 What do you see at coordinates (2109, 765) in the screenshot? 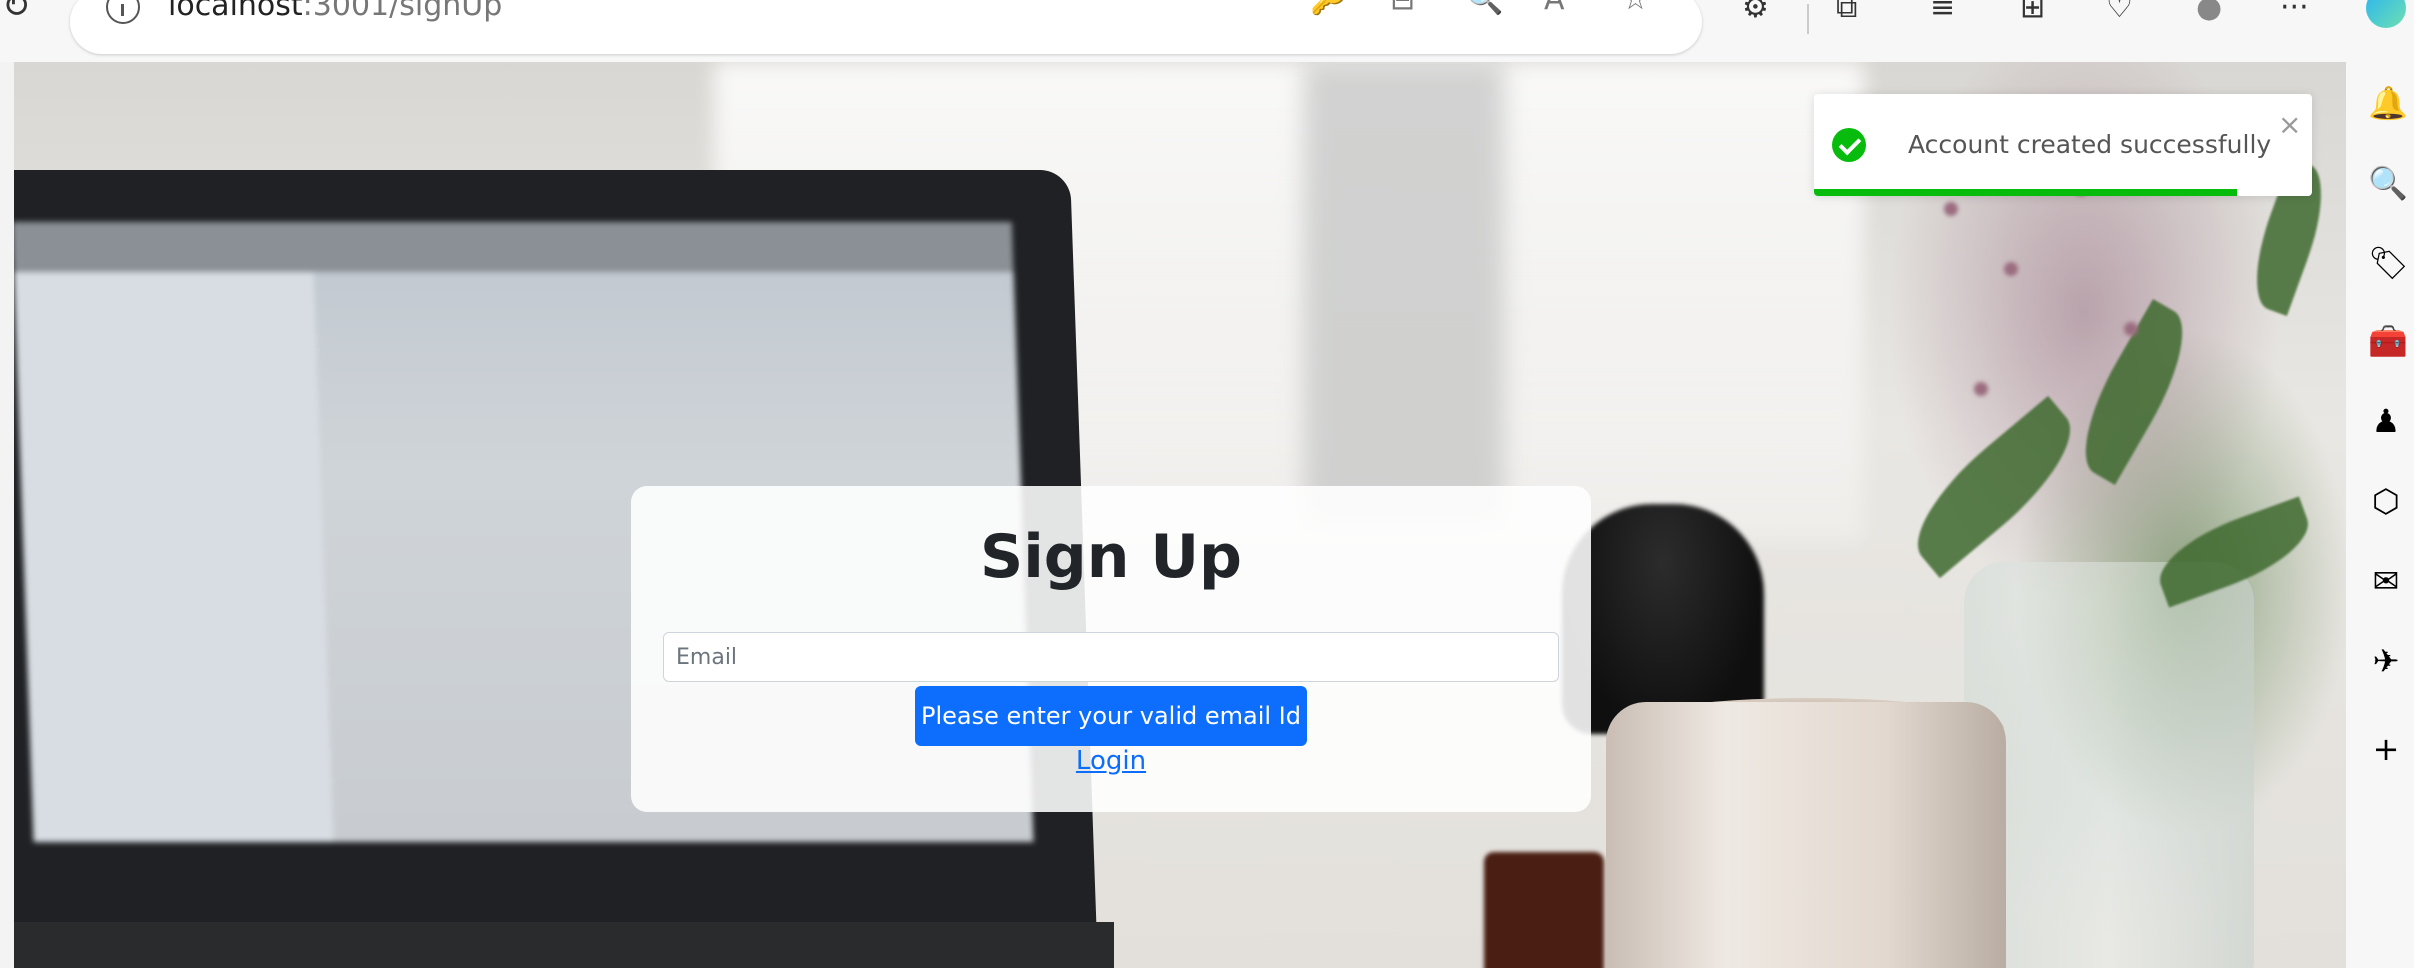
I see `background-vase` at bounding box center [2109, 765].